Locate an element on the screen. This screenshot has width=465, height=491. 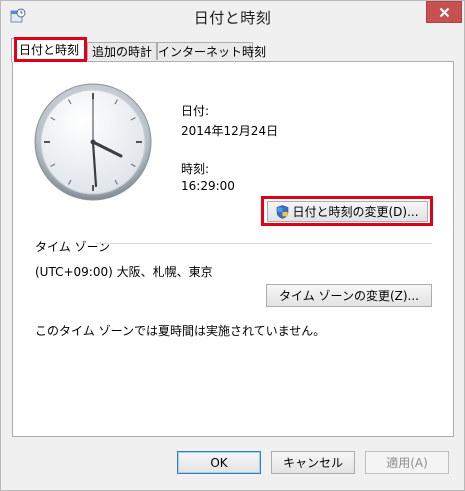
timezone-group-divider is located at coordinates (264, 243).